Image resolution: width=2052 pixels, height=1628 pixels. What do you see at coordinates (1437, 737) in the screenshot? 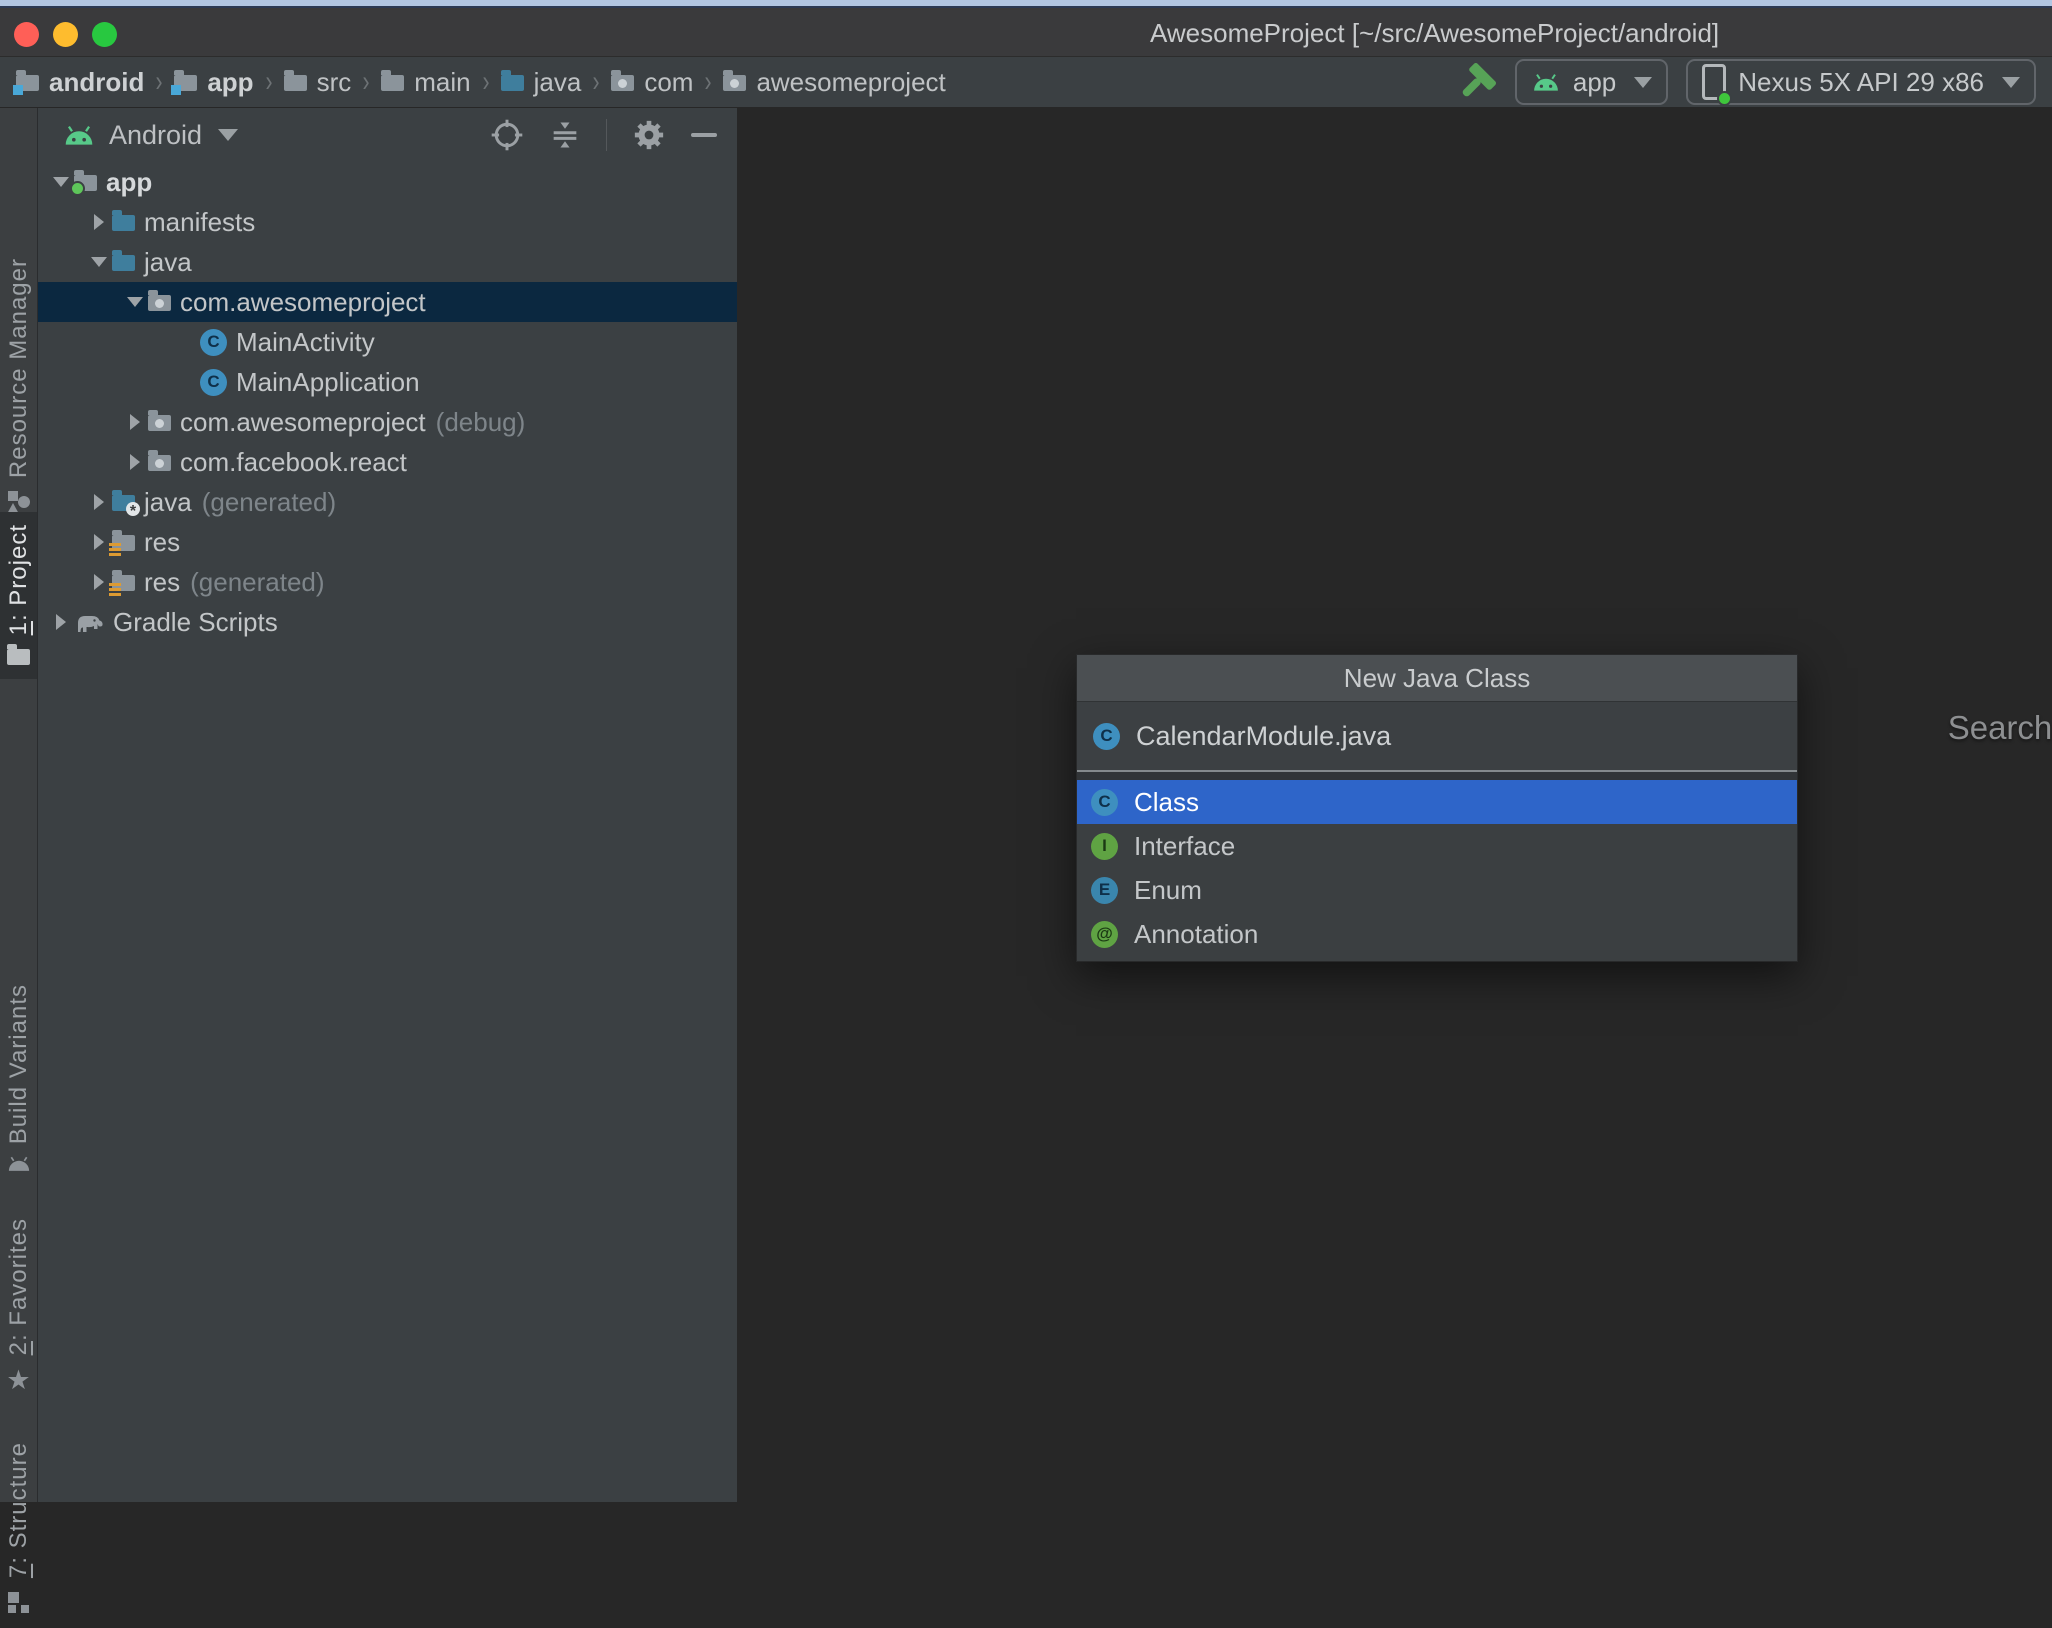
I see `class-name-input: C CalendarModule.java` at bounding box center [1437, 737].